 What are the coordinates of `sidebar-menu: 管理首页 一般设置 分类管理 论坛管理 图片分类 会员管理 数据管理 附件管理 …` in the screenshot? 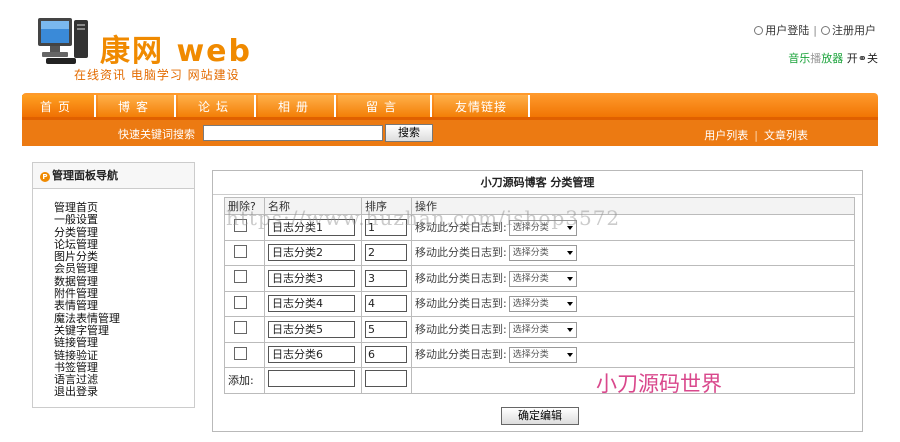 It's located at (113, 294).